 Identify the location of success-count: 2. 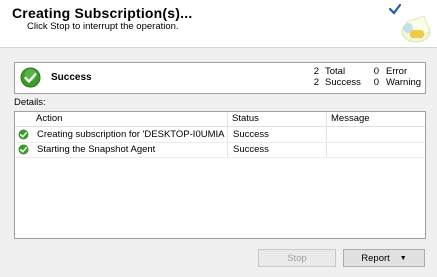
(316, 82).